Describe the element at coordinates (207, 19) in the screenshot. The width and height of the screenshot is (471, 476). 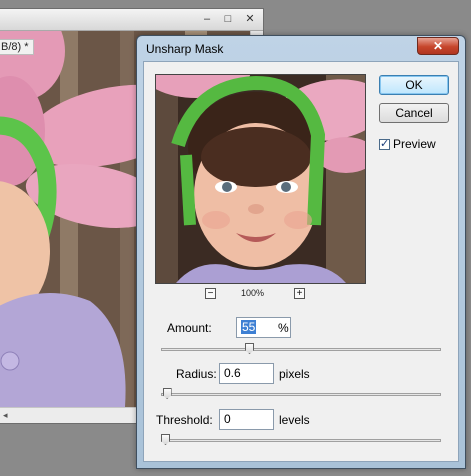
I see `minimize-icon: ‒` at that location.